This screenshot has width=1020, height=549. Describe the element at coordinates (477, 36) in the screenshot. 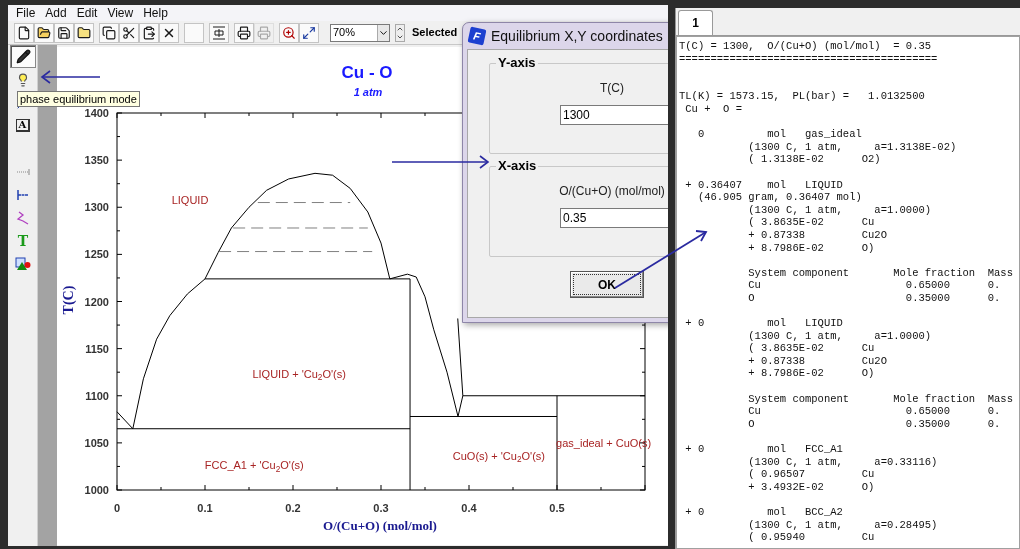

I see `app-logo: F` at that location.